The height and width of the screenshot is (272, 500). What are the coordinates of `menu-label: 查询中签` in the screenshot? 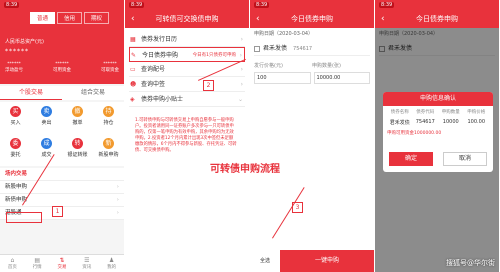 It's located at (153, 84).